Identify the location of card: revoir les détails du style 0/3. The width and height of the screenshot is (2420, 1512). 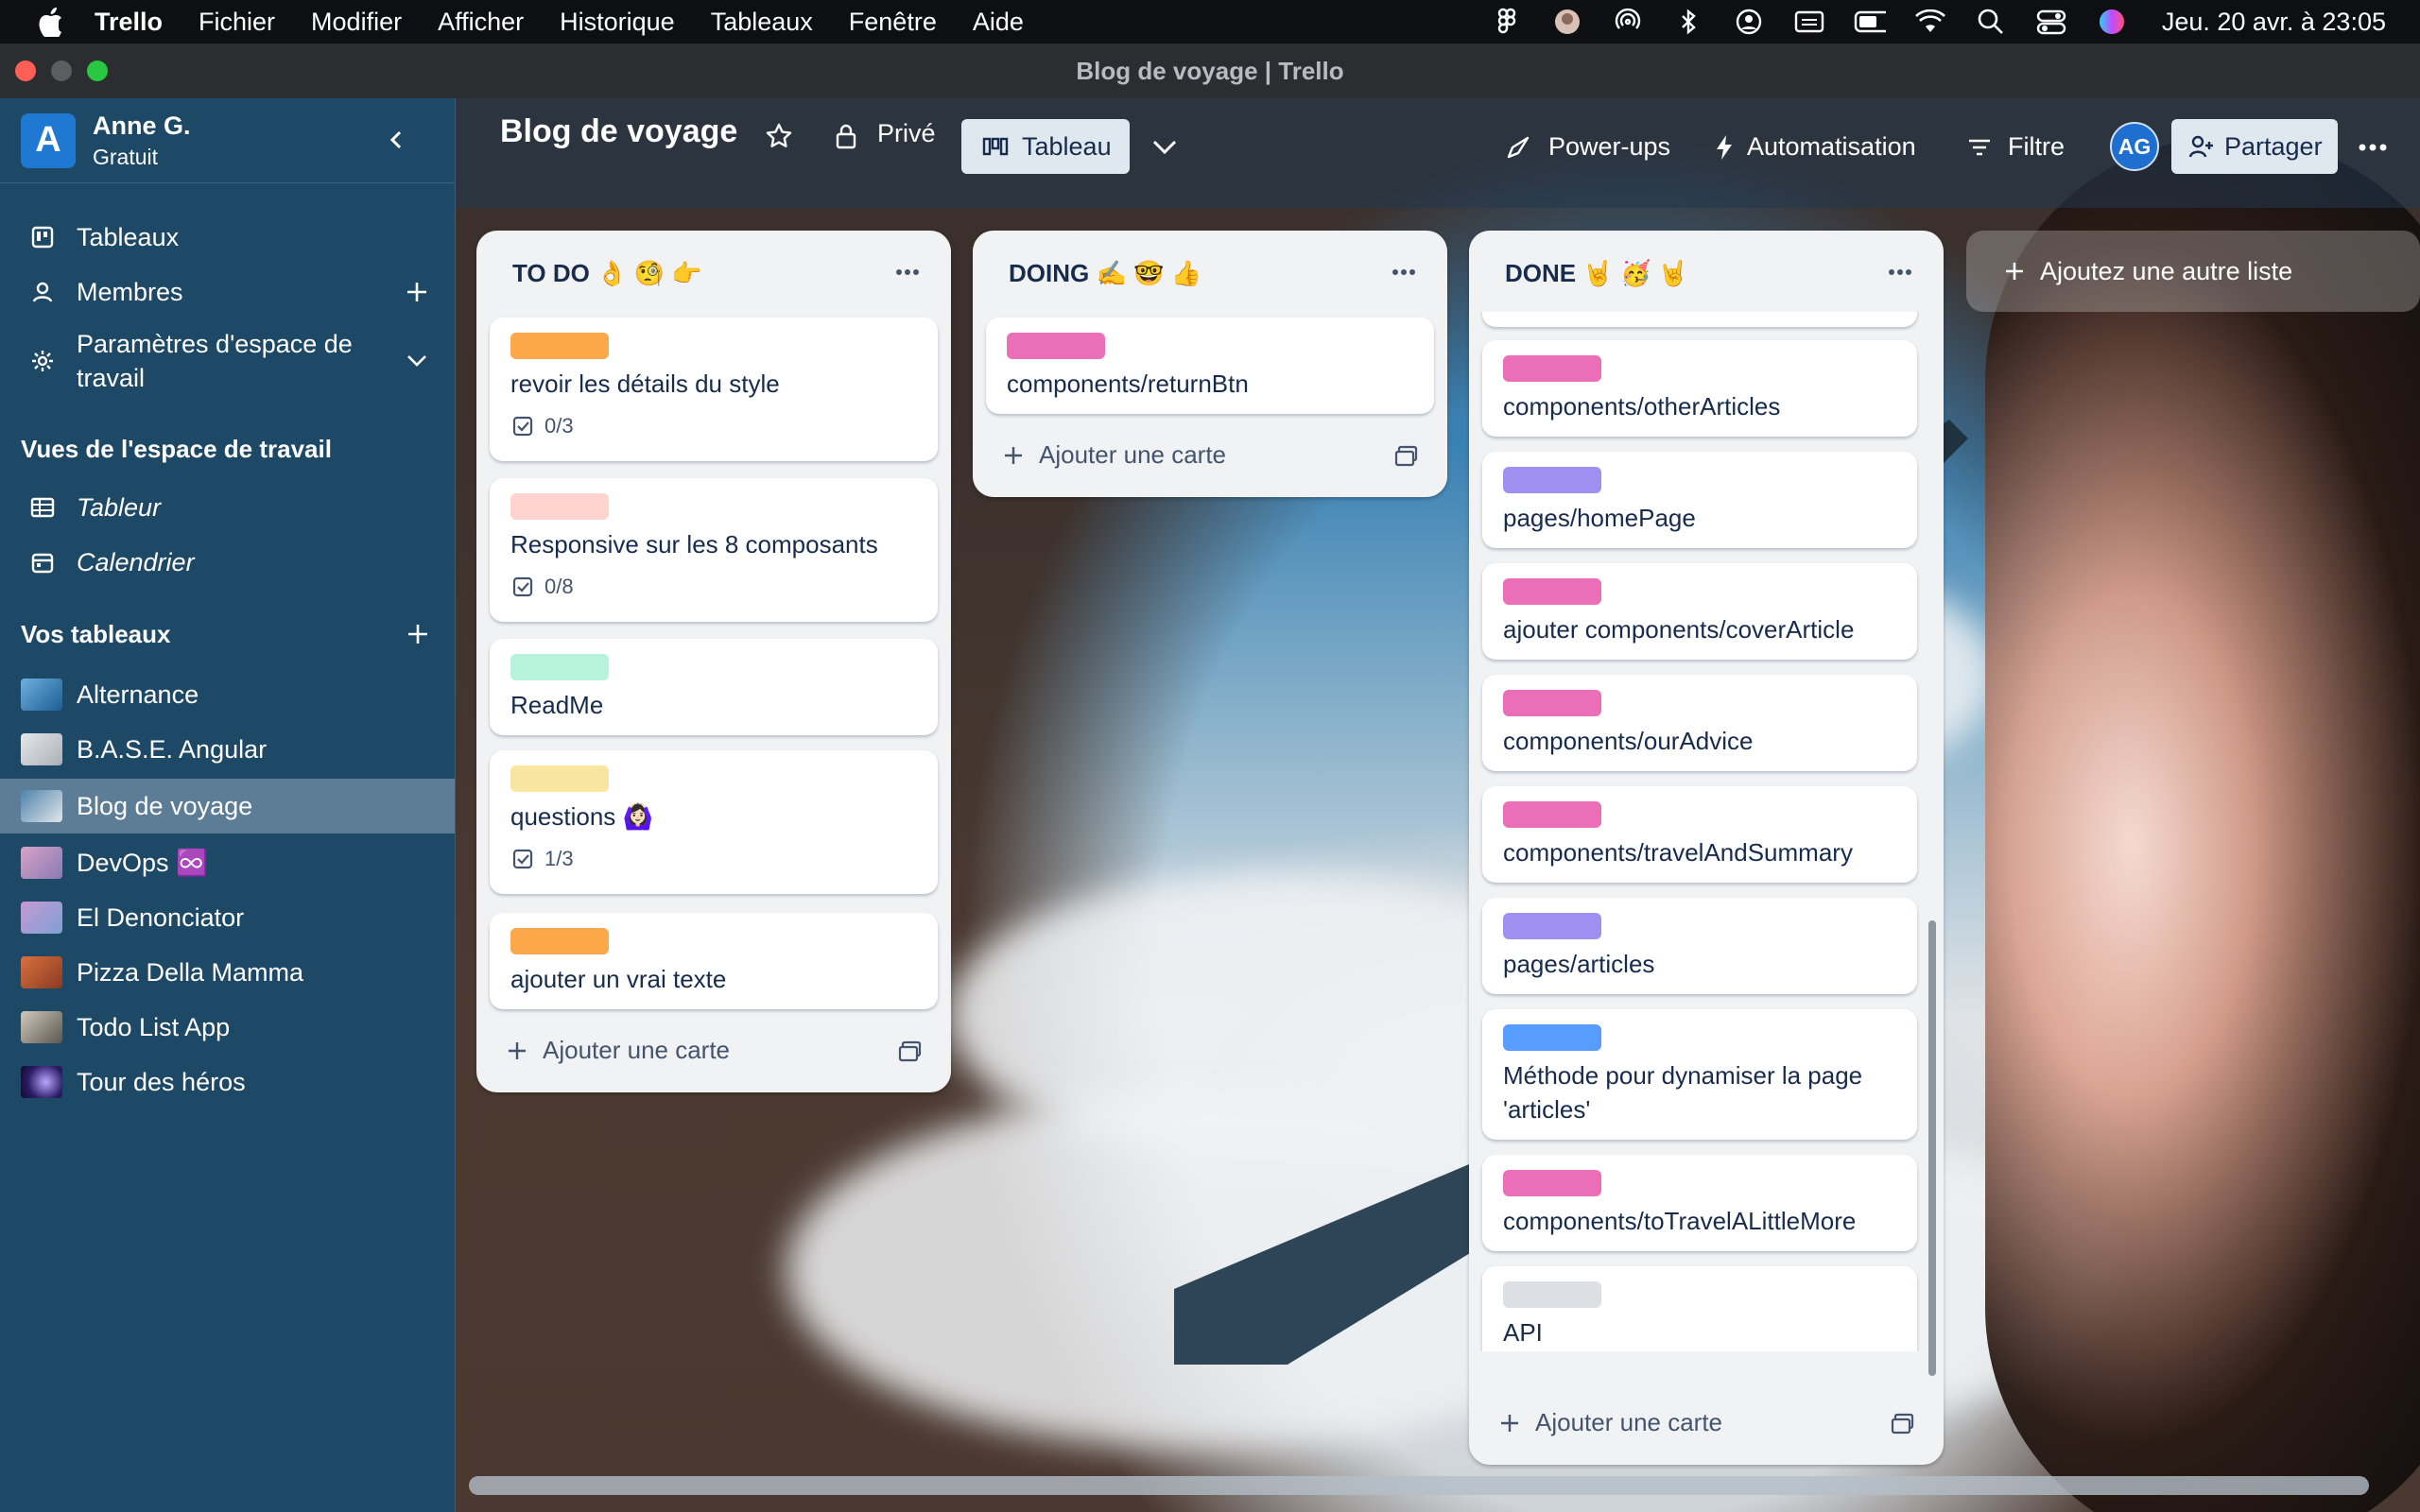
(714, 389).